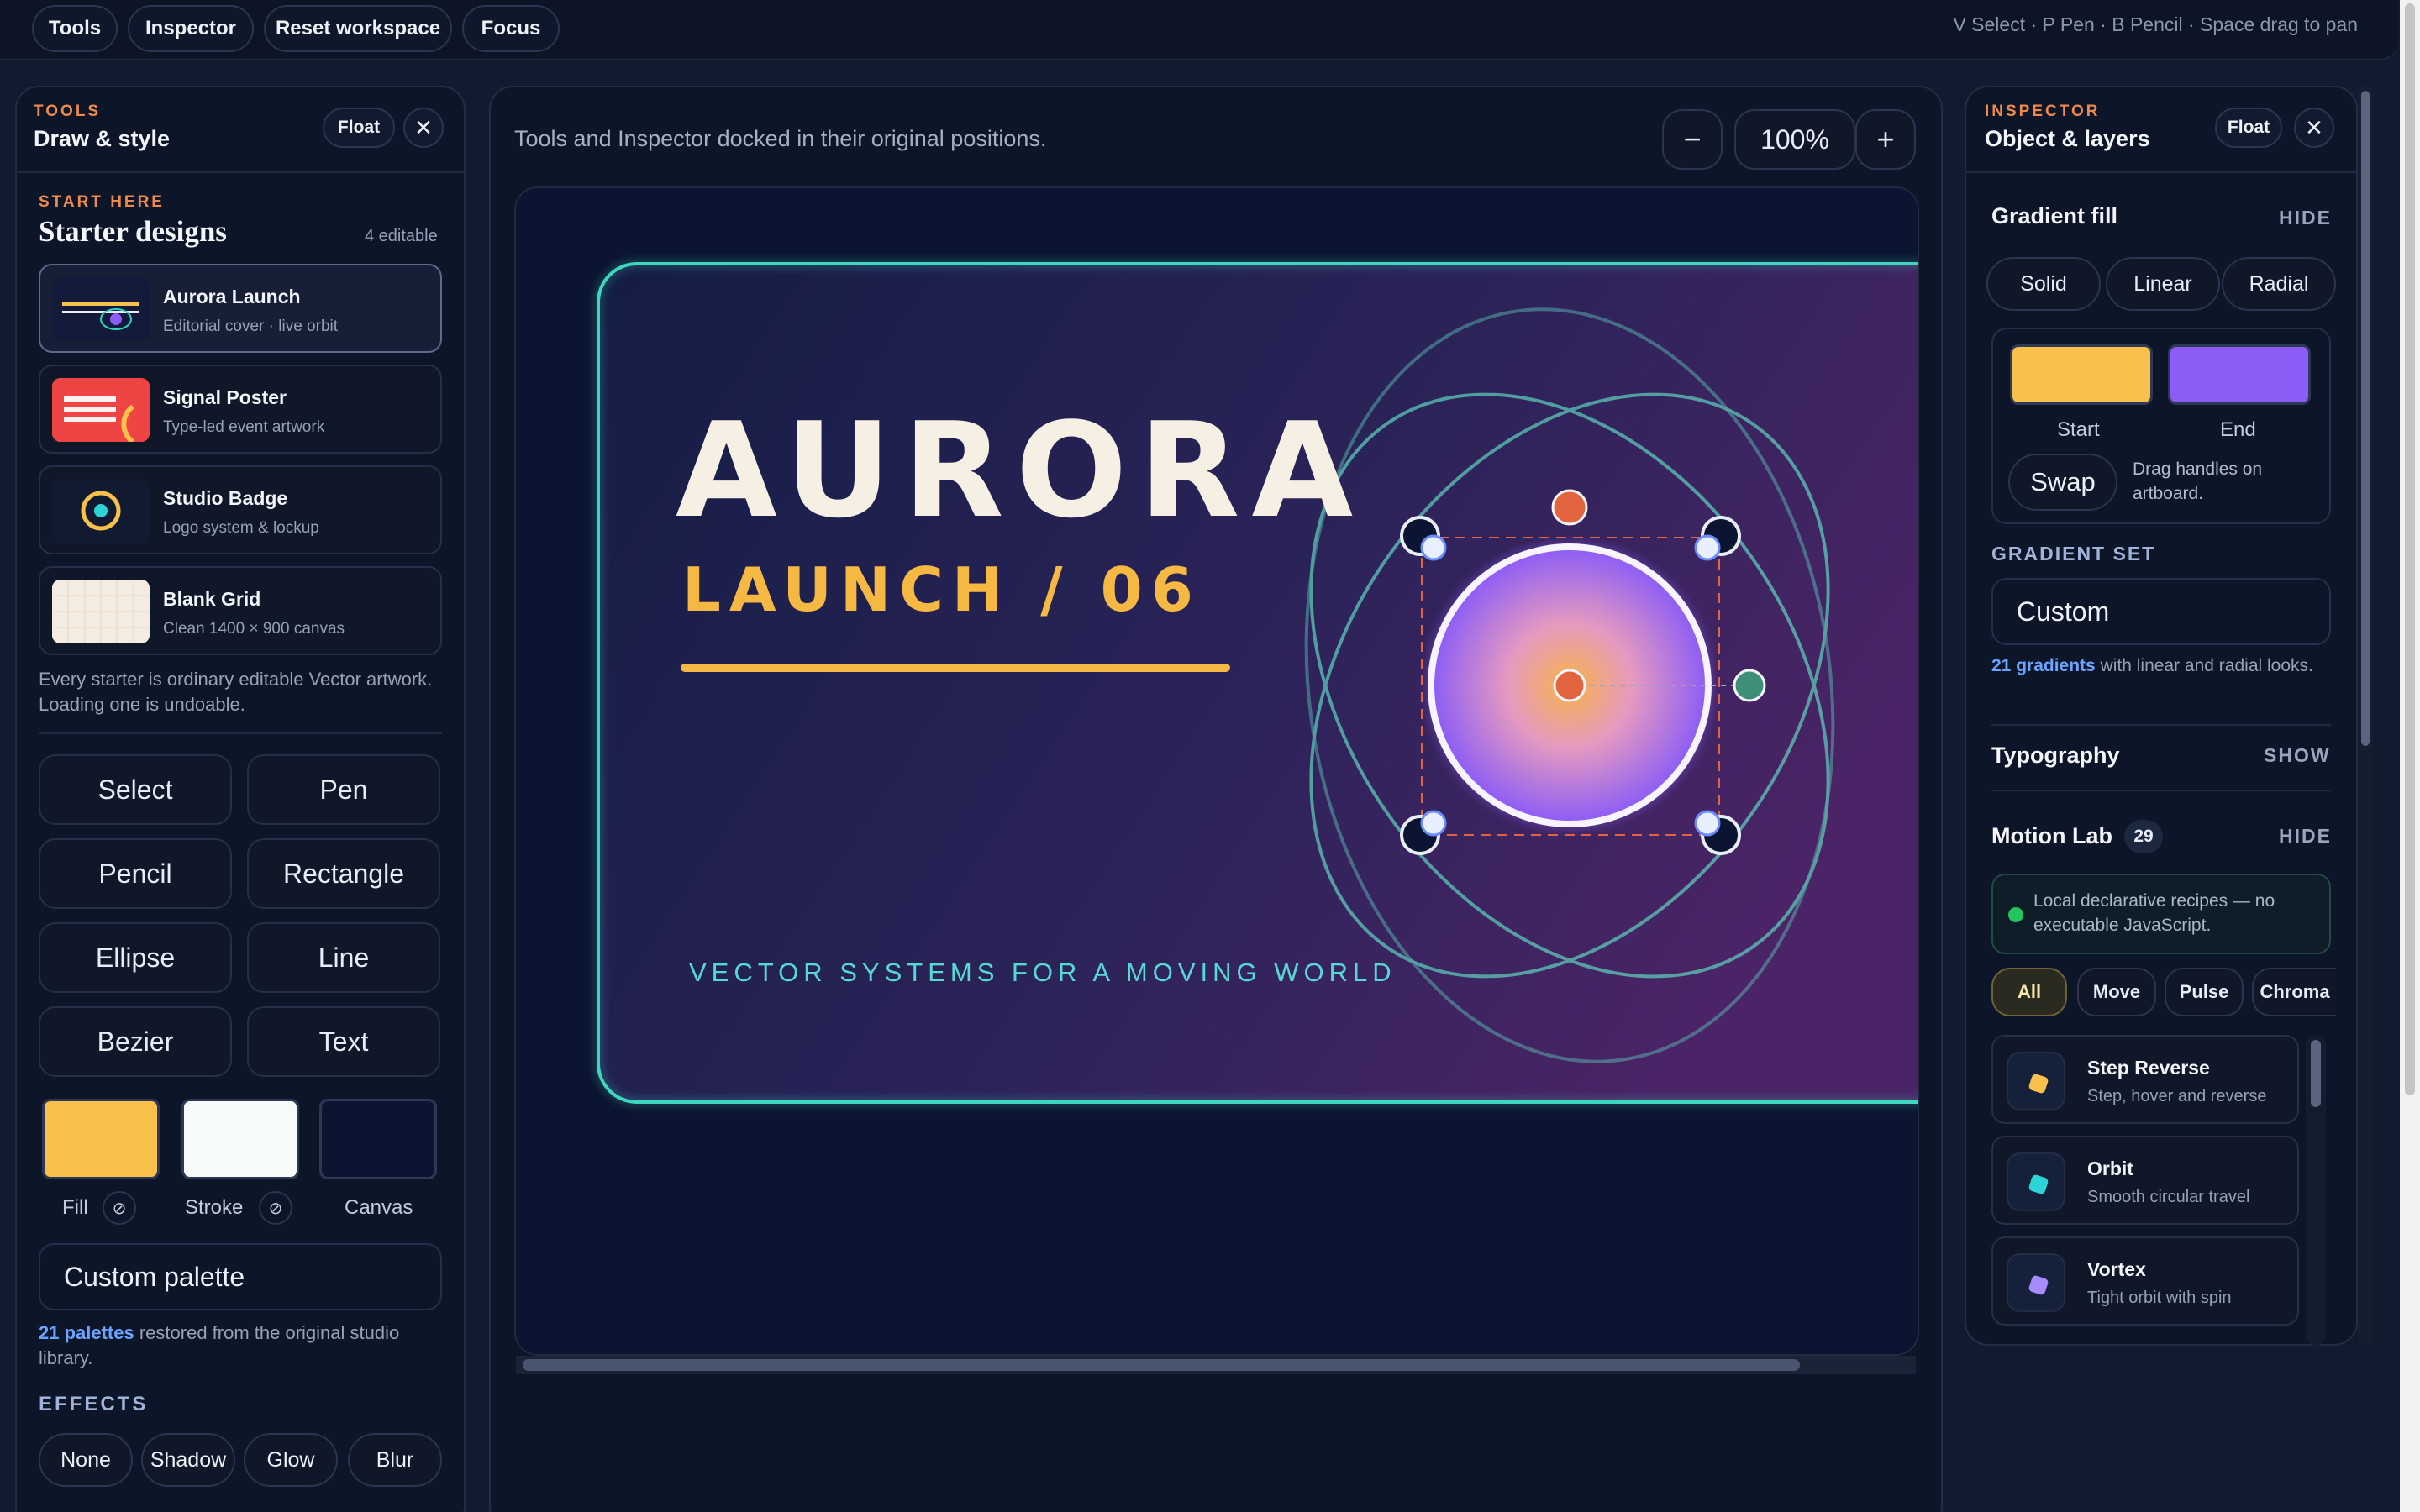 The height and width of the screenshot is (1512, 2420). What do you see at coordinates (75, 28) in the screenshot?
I see `tools-toggle-button: Tools` at bounding box center [75, 28].